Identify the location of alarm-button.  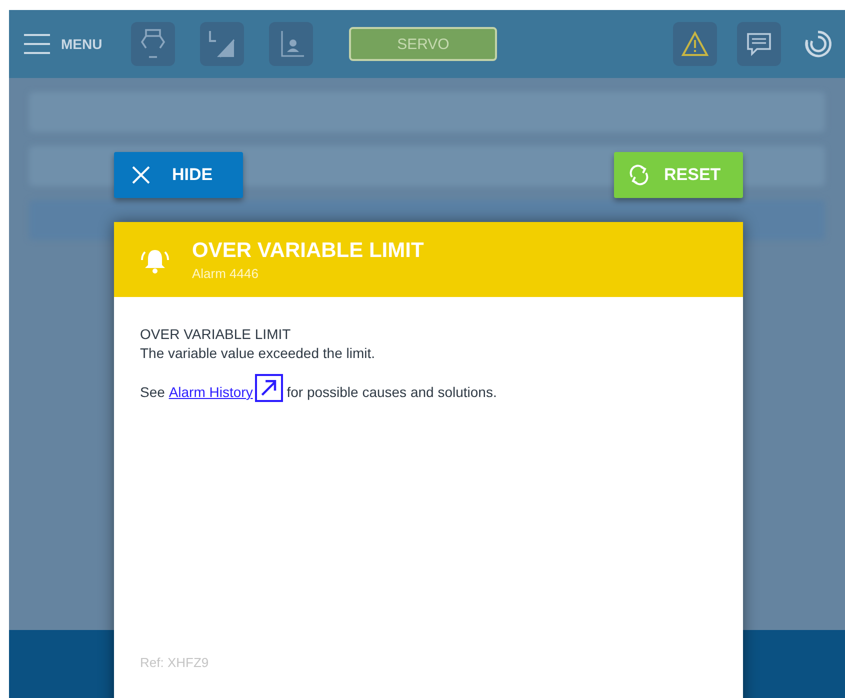
(695, 44).